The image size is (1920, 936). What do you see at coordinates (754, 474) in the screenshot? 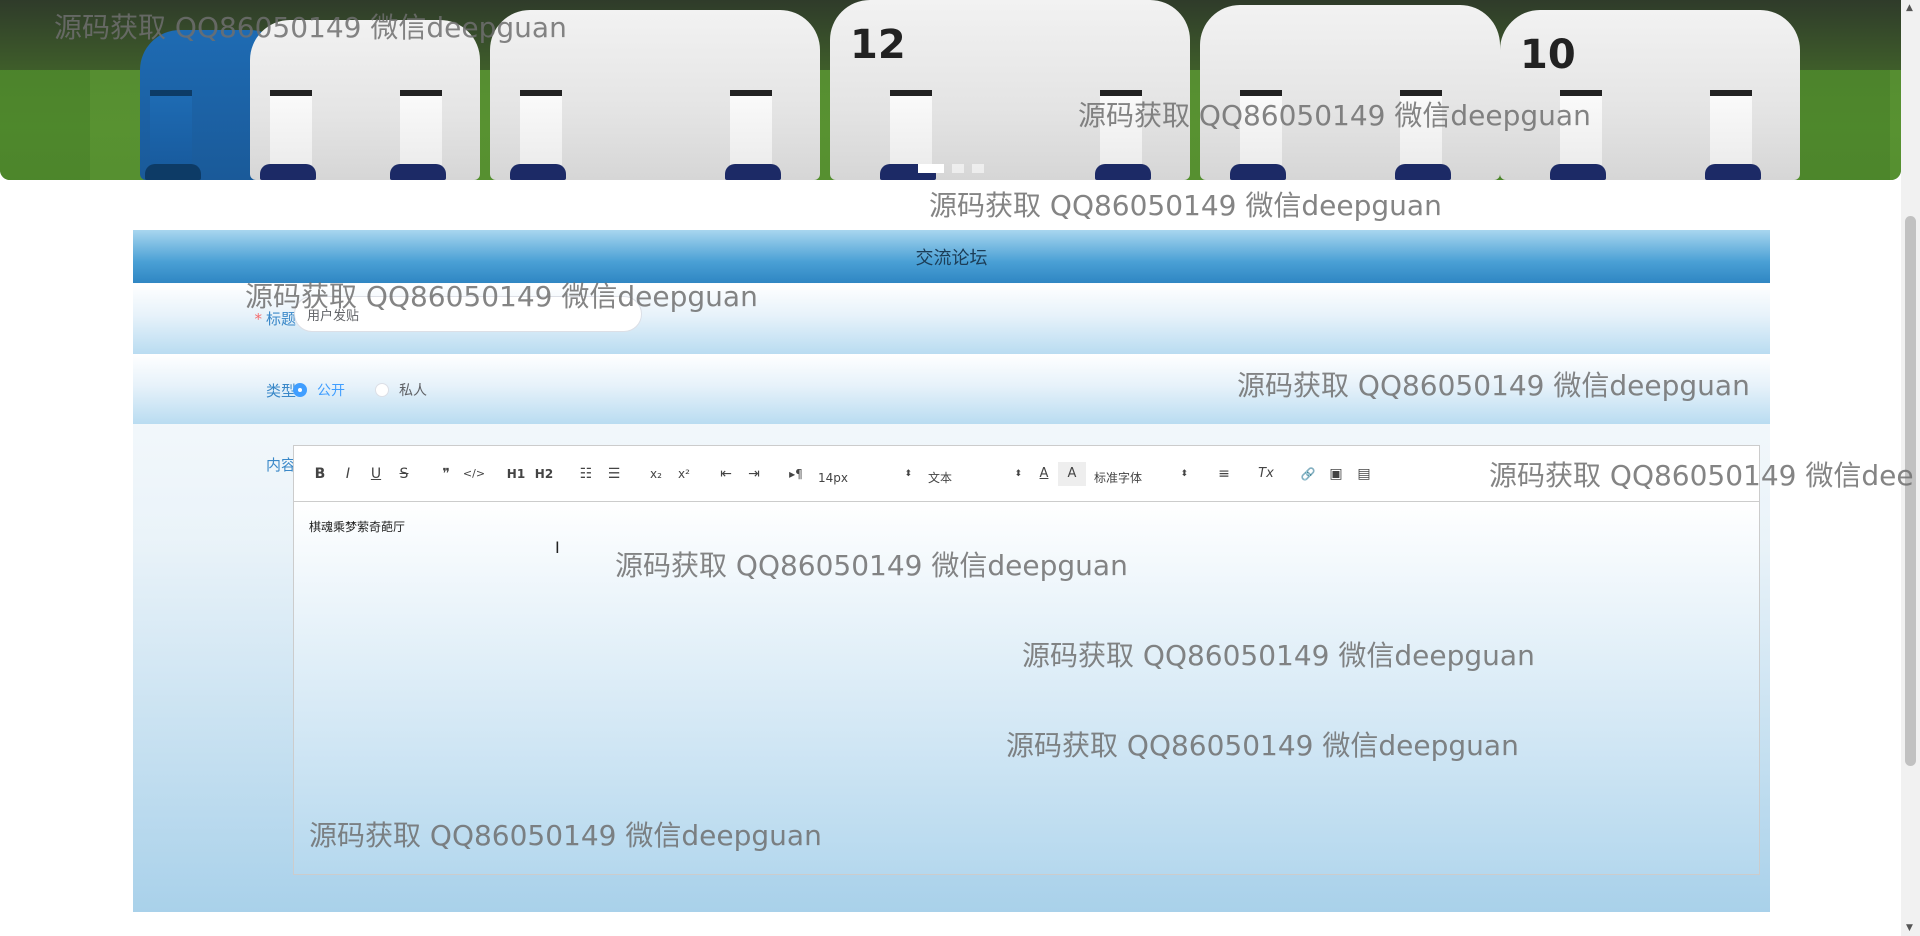
I see `indent-increase-button: ⇥` at bounding box center [754, 474].